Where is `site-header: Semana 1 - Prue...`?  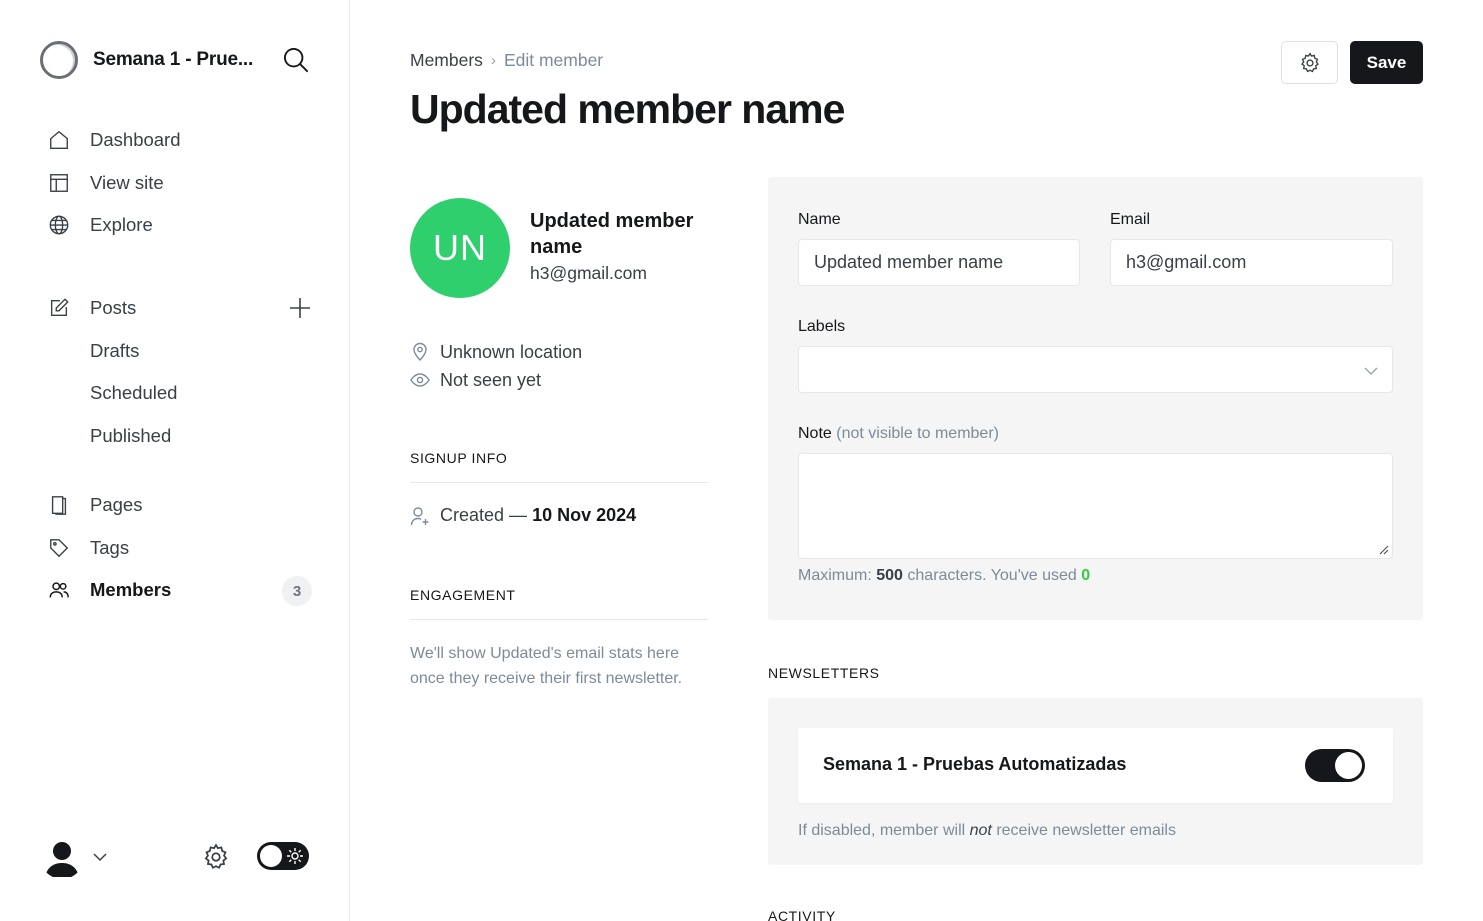 site-header: Semana 1 - Prue... is located at coordinates (176, 60).